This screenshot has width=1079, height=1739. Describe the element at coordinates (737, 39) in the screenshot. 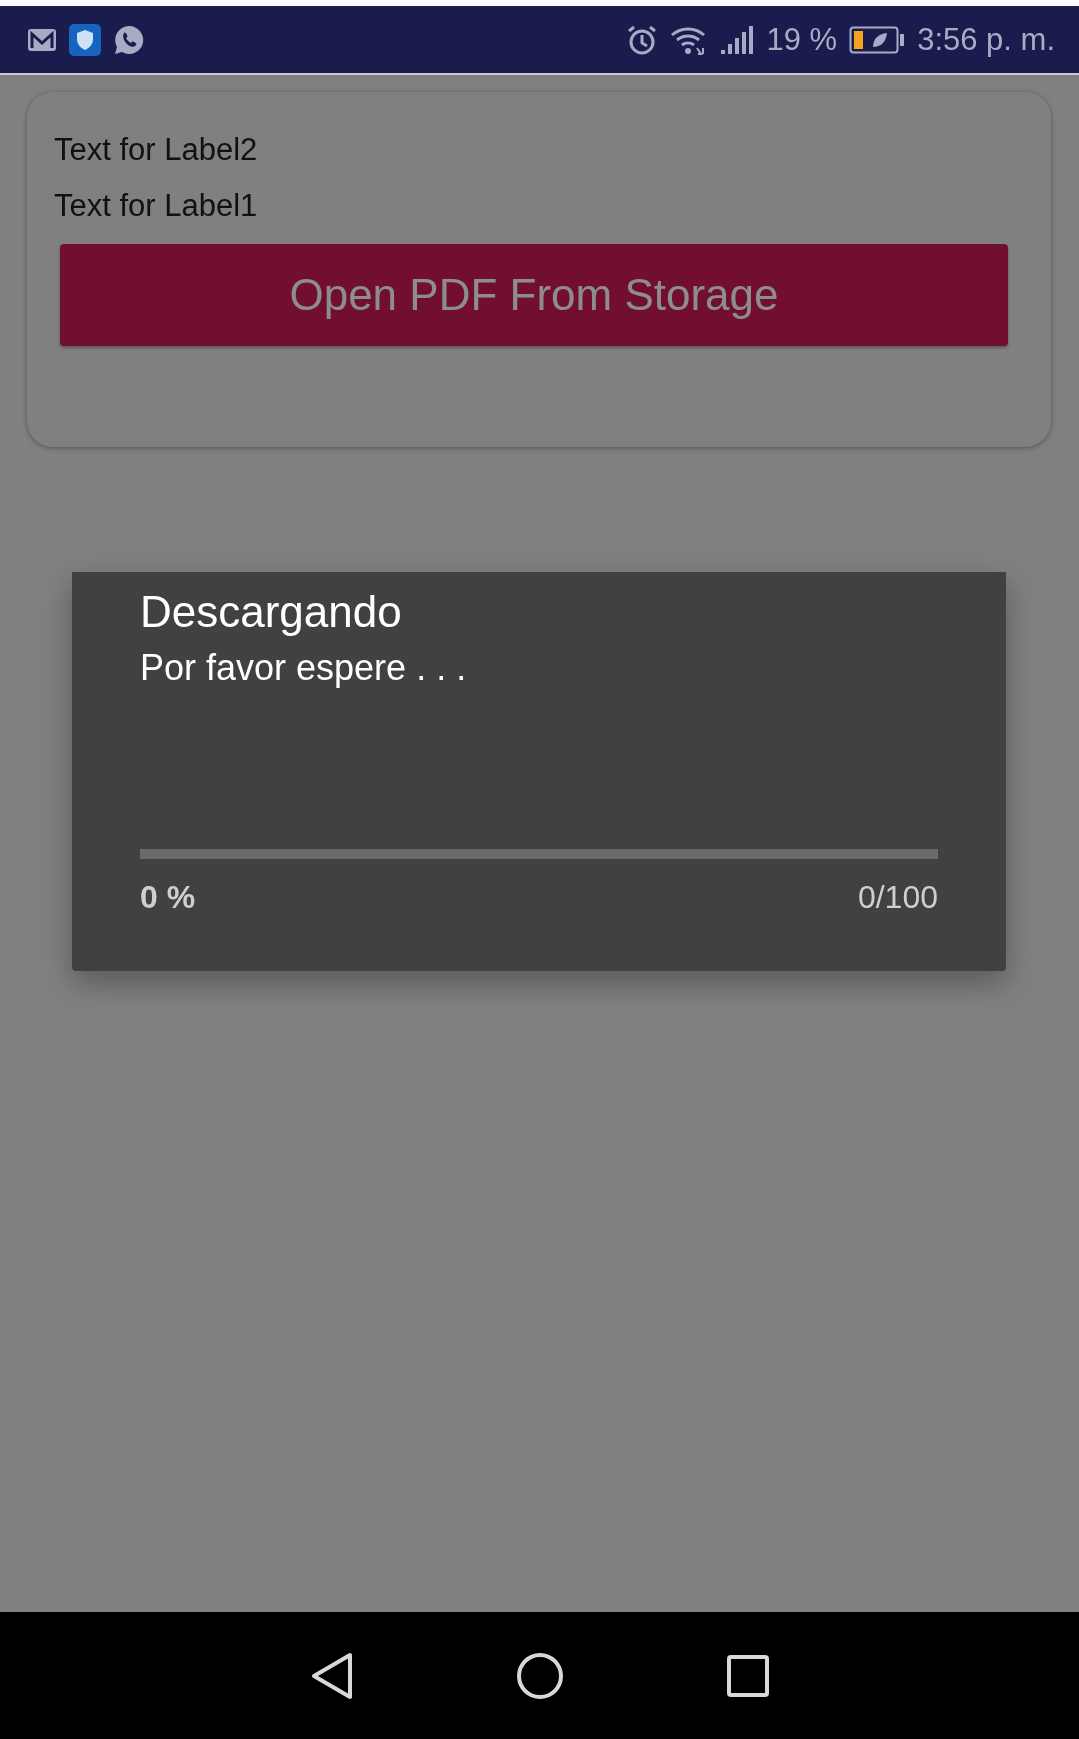

I see `signal-icon` at that location.